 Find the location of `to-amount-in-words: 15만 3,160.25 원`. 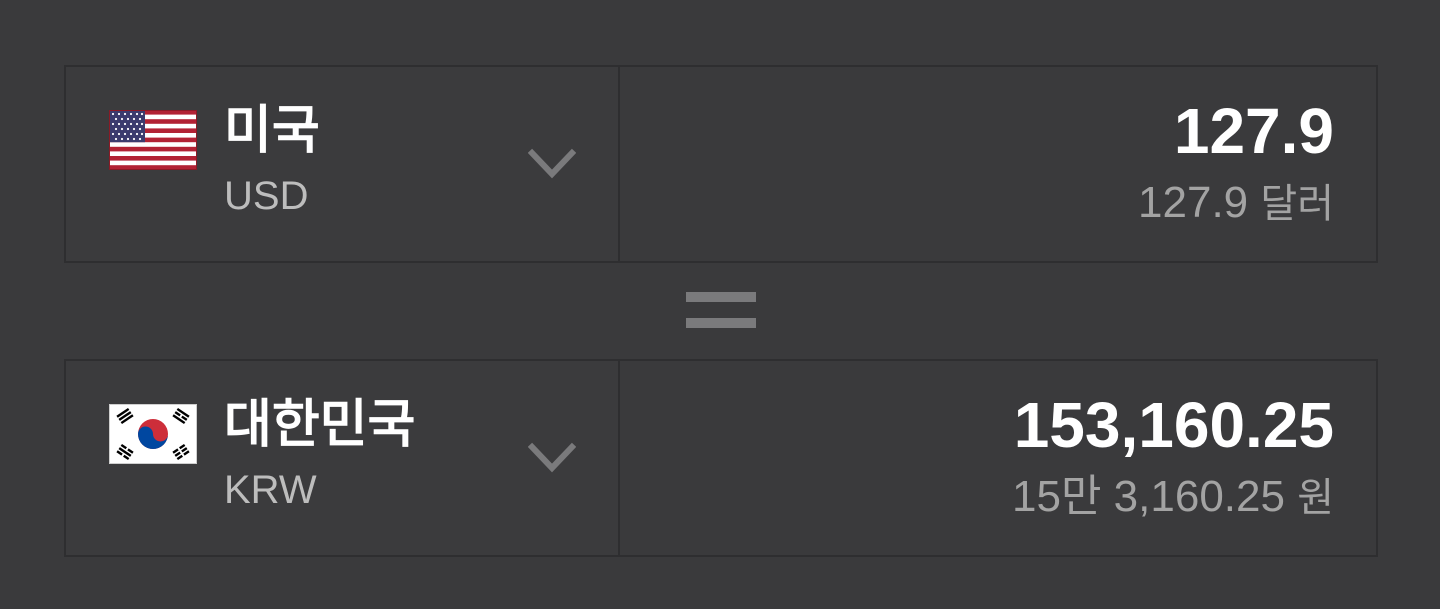

to-amount-in-words: 15만 3,160.25 원 is located at coordinates (1173, 497).